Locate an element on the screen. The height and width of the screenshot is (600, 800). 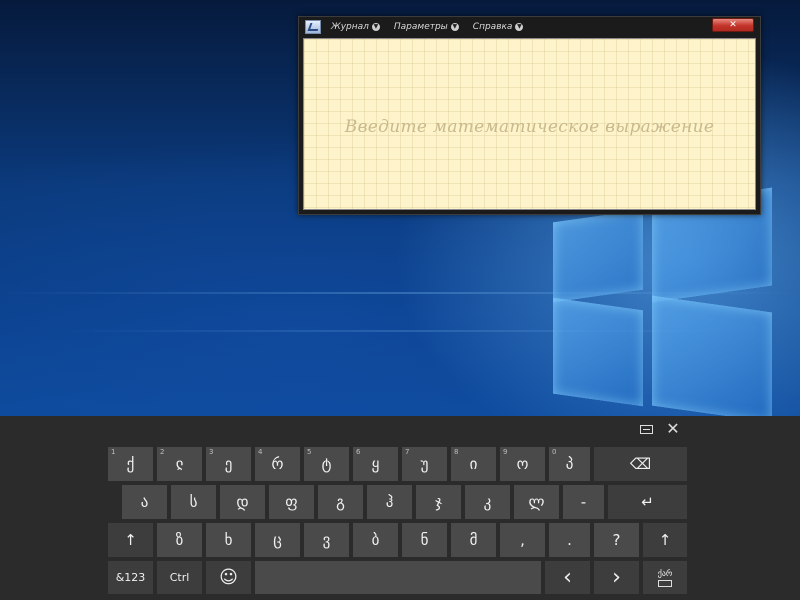
enter-key: ↵ is located at coordinates (647, 502).